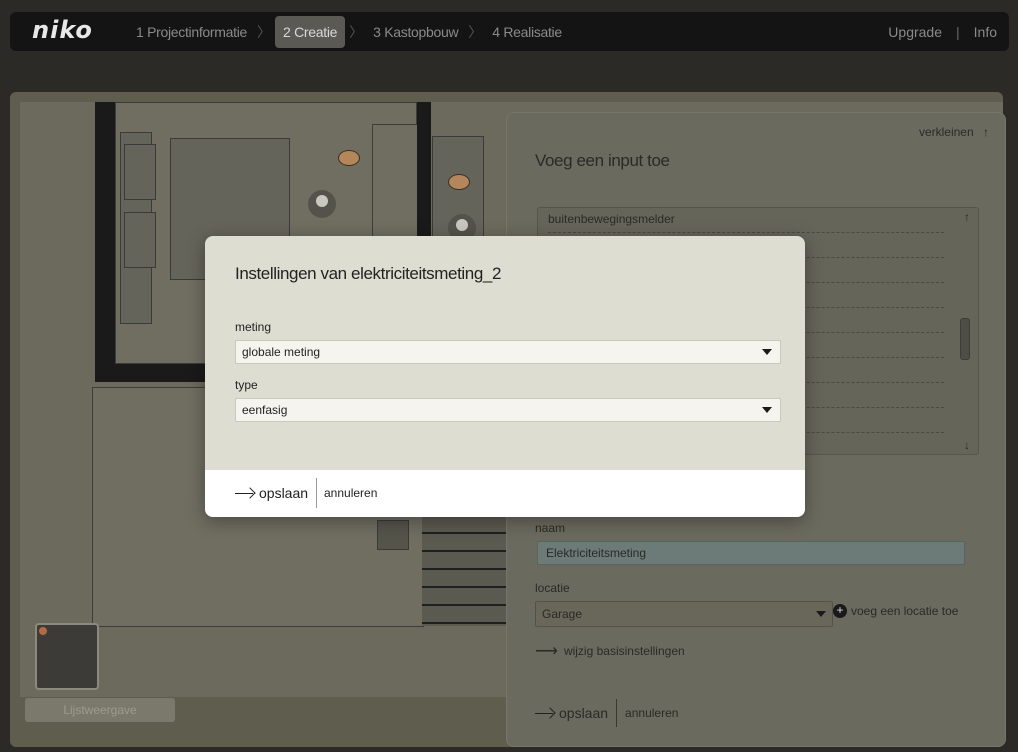 This screenshot has width=1018, height=752. Describe the element at coordinates (527, 32) in the screenshot. I see `step-realisatie: 4 Realisatie` at that location.